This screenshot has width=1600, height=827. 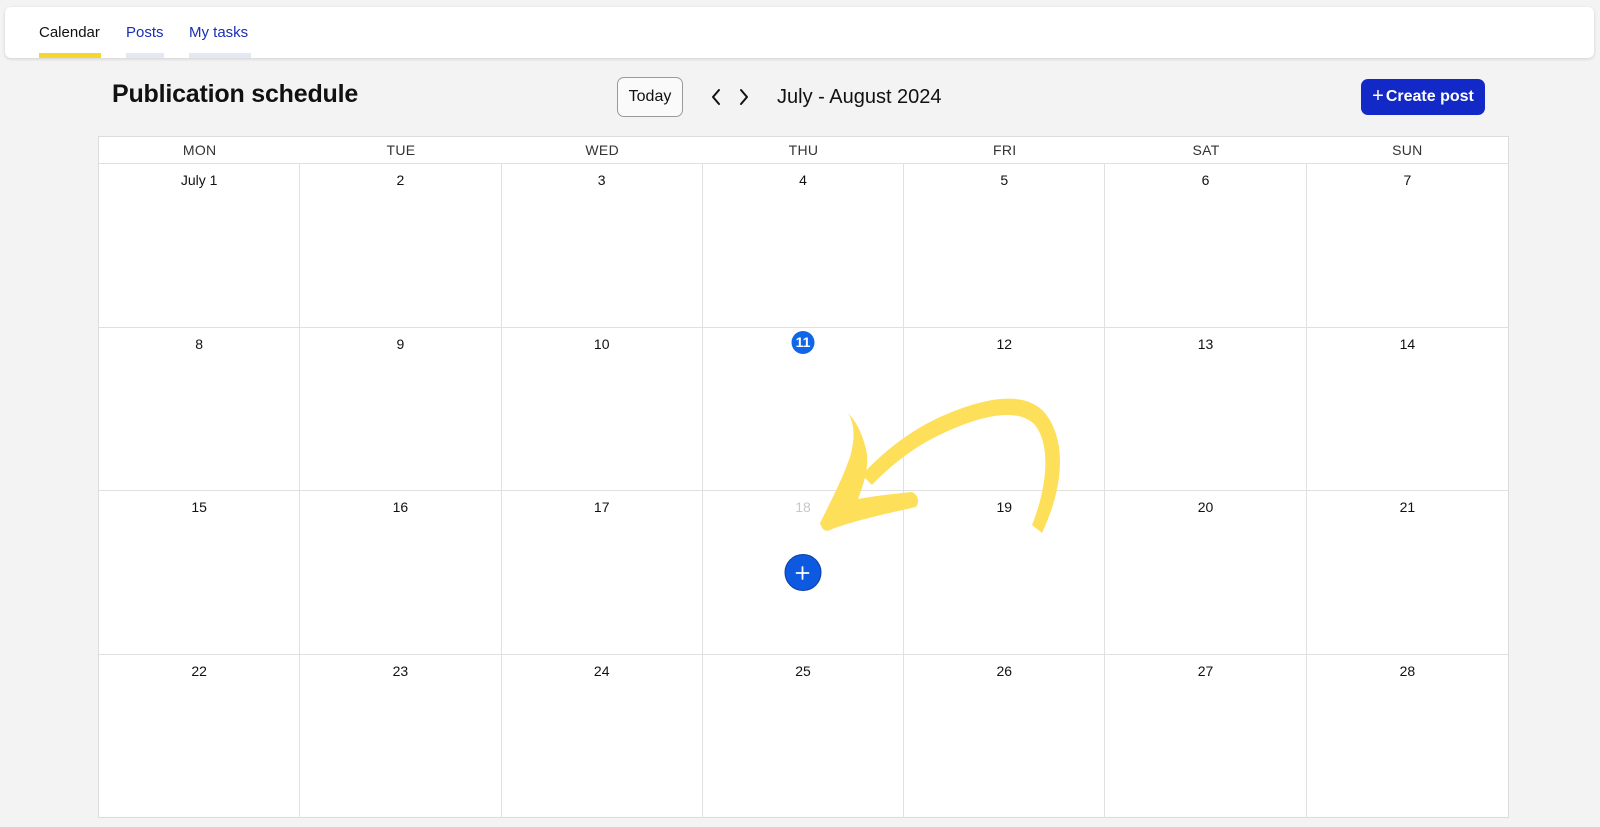 What do you see at coordinates (1206, 246) in the screenshot?
I see `day-cell: 6` at bounding box center [1206, 246].